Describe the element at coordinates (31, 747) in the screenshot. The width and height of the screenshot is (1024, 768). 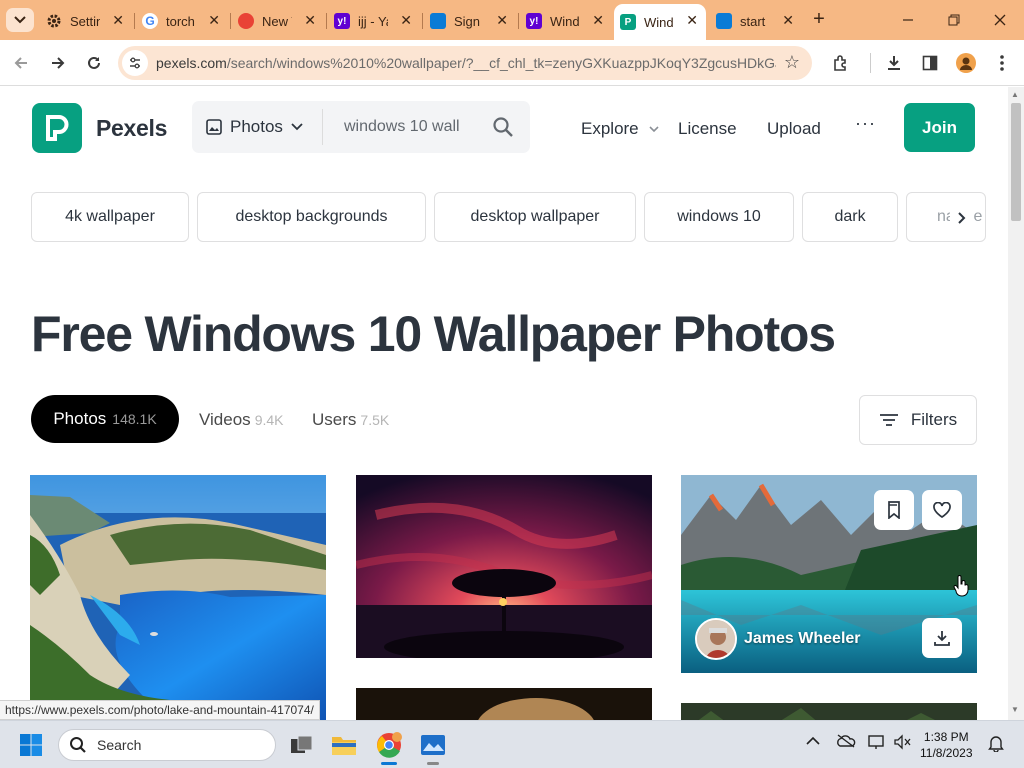
I see `start-button` at that location.